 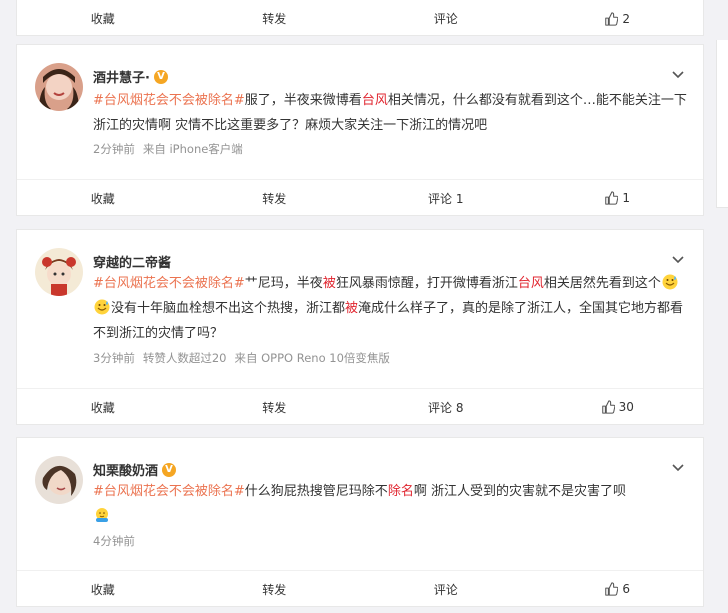 What do you see at coordinates (626, 589) in the screenshot?
I see `like-count: 6` at bounding box center [626, 589].